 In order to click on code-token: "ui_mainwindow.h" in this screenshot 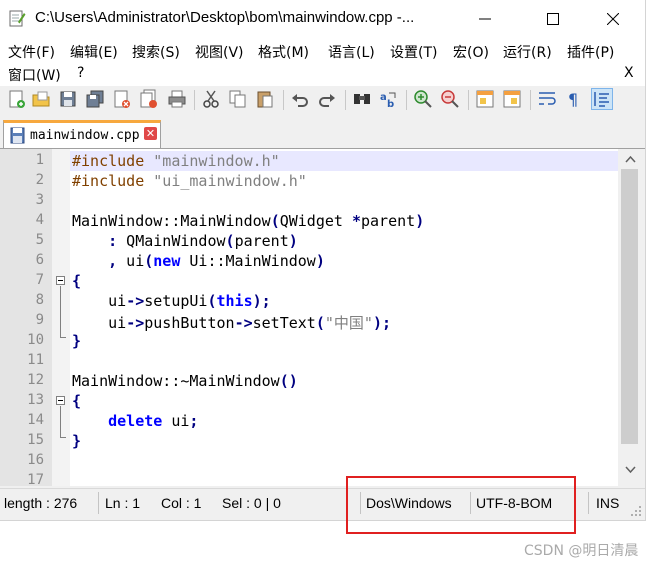, I will do `click(230, 181)`.